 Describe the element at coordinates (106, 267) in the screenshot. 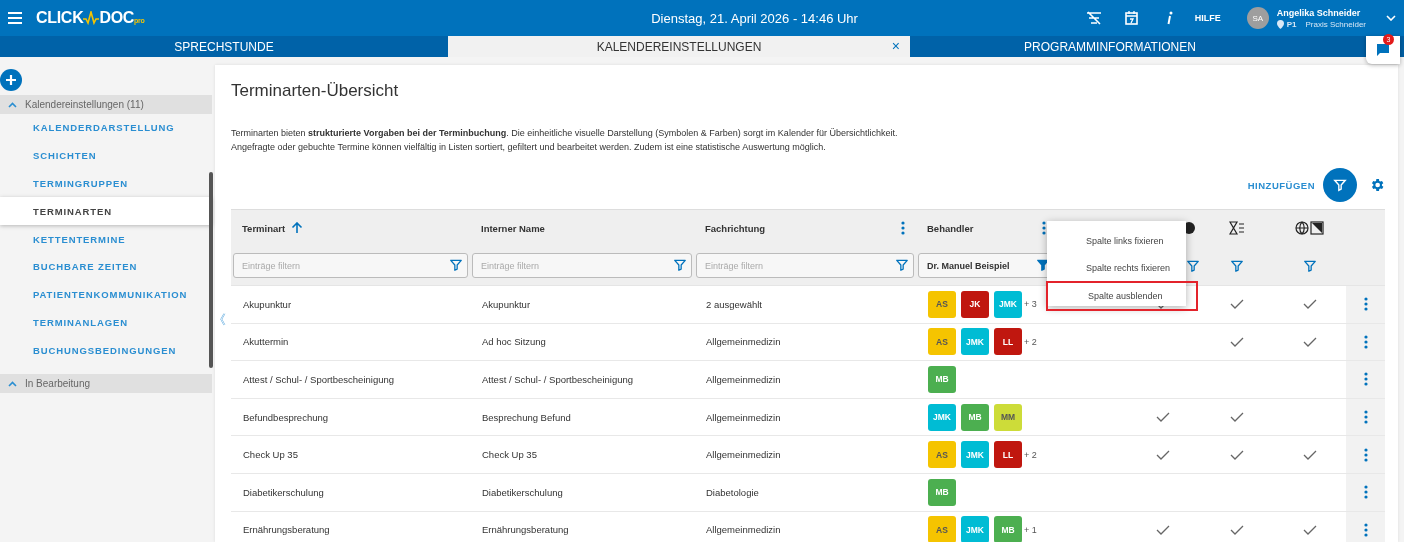

I see `sidebar-item: BUCHBARE ZEITEN` at that location.